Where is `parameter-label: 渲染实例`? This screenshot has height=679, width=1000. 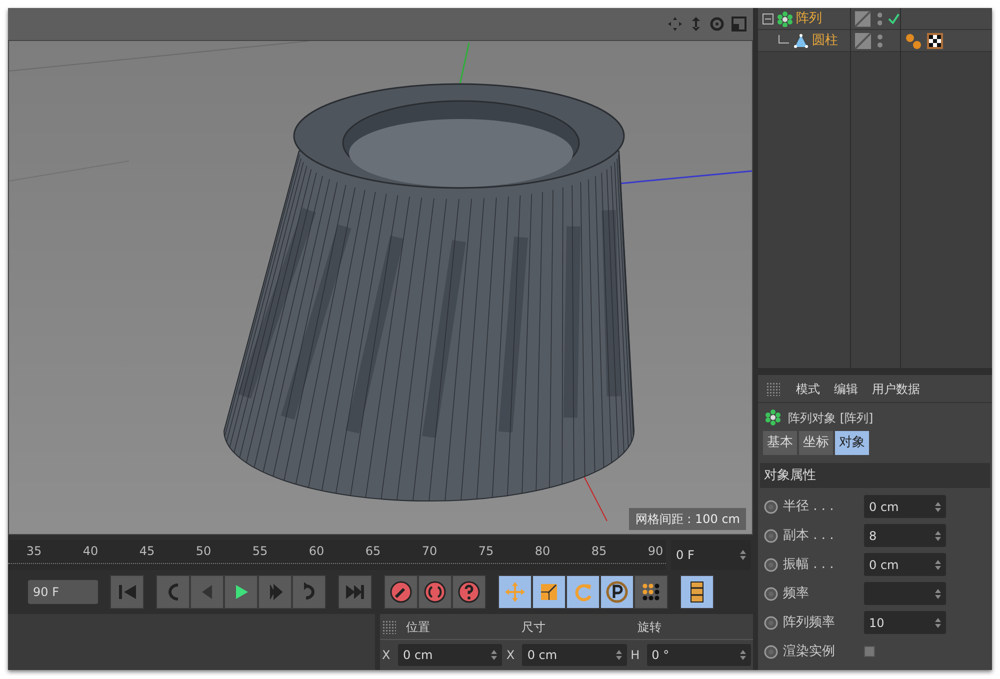
parameter-label: 渲染实例 is located at coordinates (809, 651).